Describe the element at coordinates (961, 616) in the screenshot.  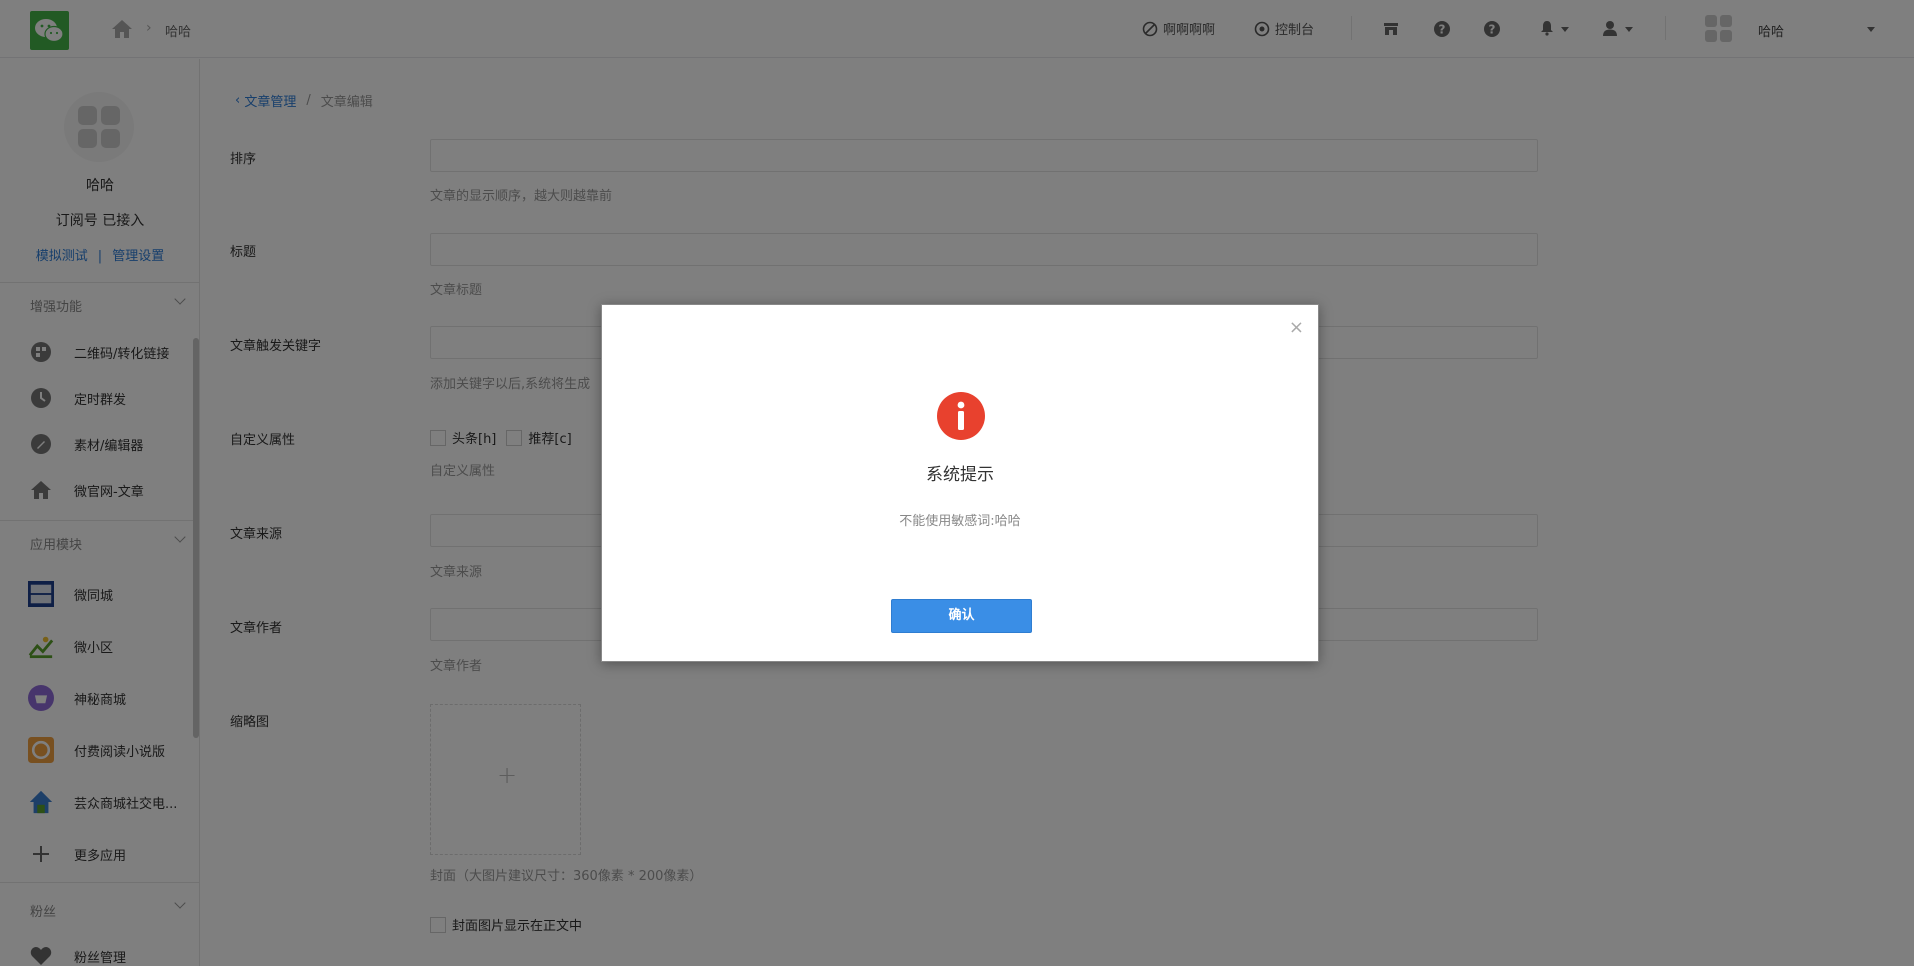
I see `confirm-button: 确认` at that location.